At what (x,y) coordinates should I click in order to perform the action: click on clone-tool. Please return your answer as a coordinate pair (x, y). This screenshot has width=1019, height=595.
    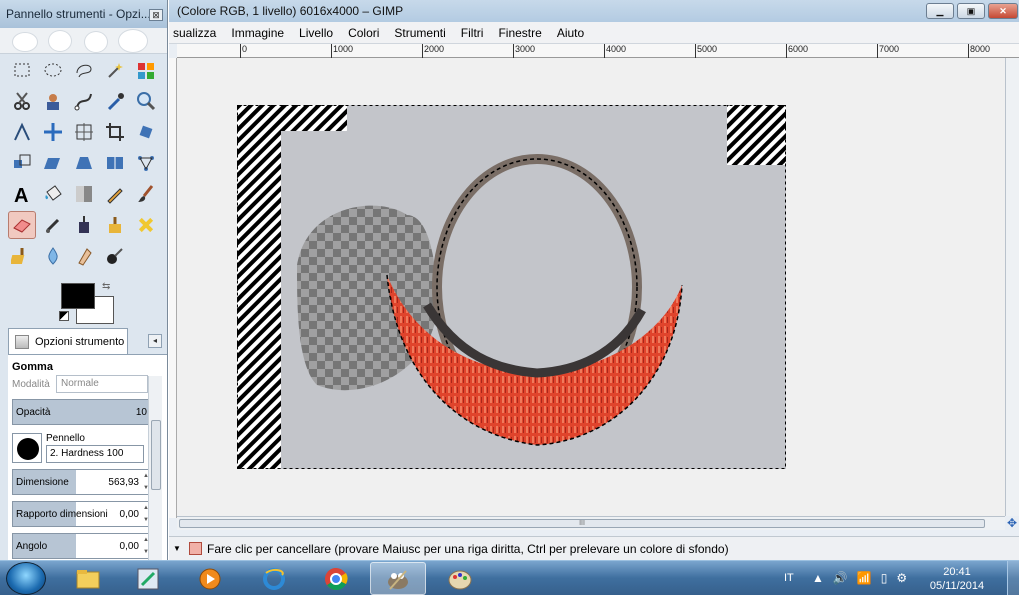
    Looking at the image, I should click on (115, 225).